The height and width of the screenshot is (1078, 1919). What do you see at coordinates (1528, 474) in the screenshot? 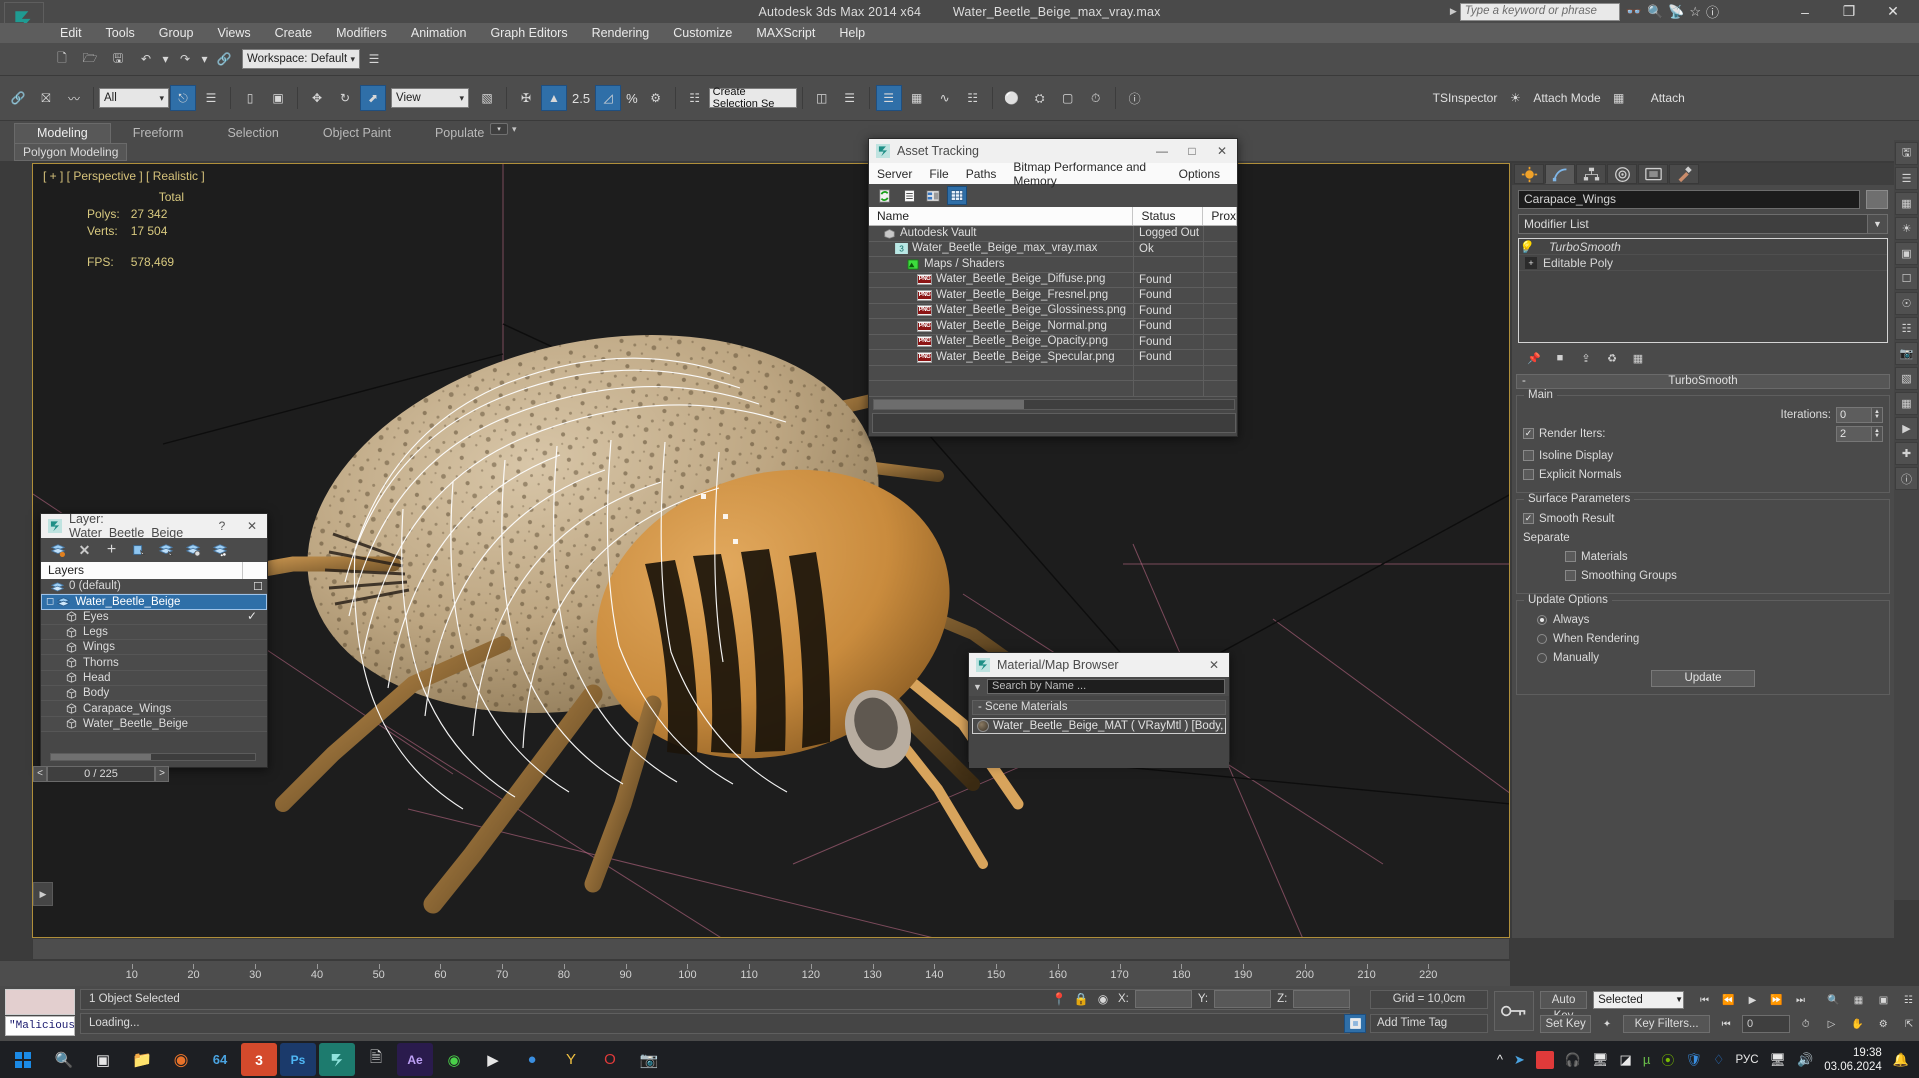
I see `explicit-normals-checkbox` at bounding box center [1528, 474].